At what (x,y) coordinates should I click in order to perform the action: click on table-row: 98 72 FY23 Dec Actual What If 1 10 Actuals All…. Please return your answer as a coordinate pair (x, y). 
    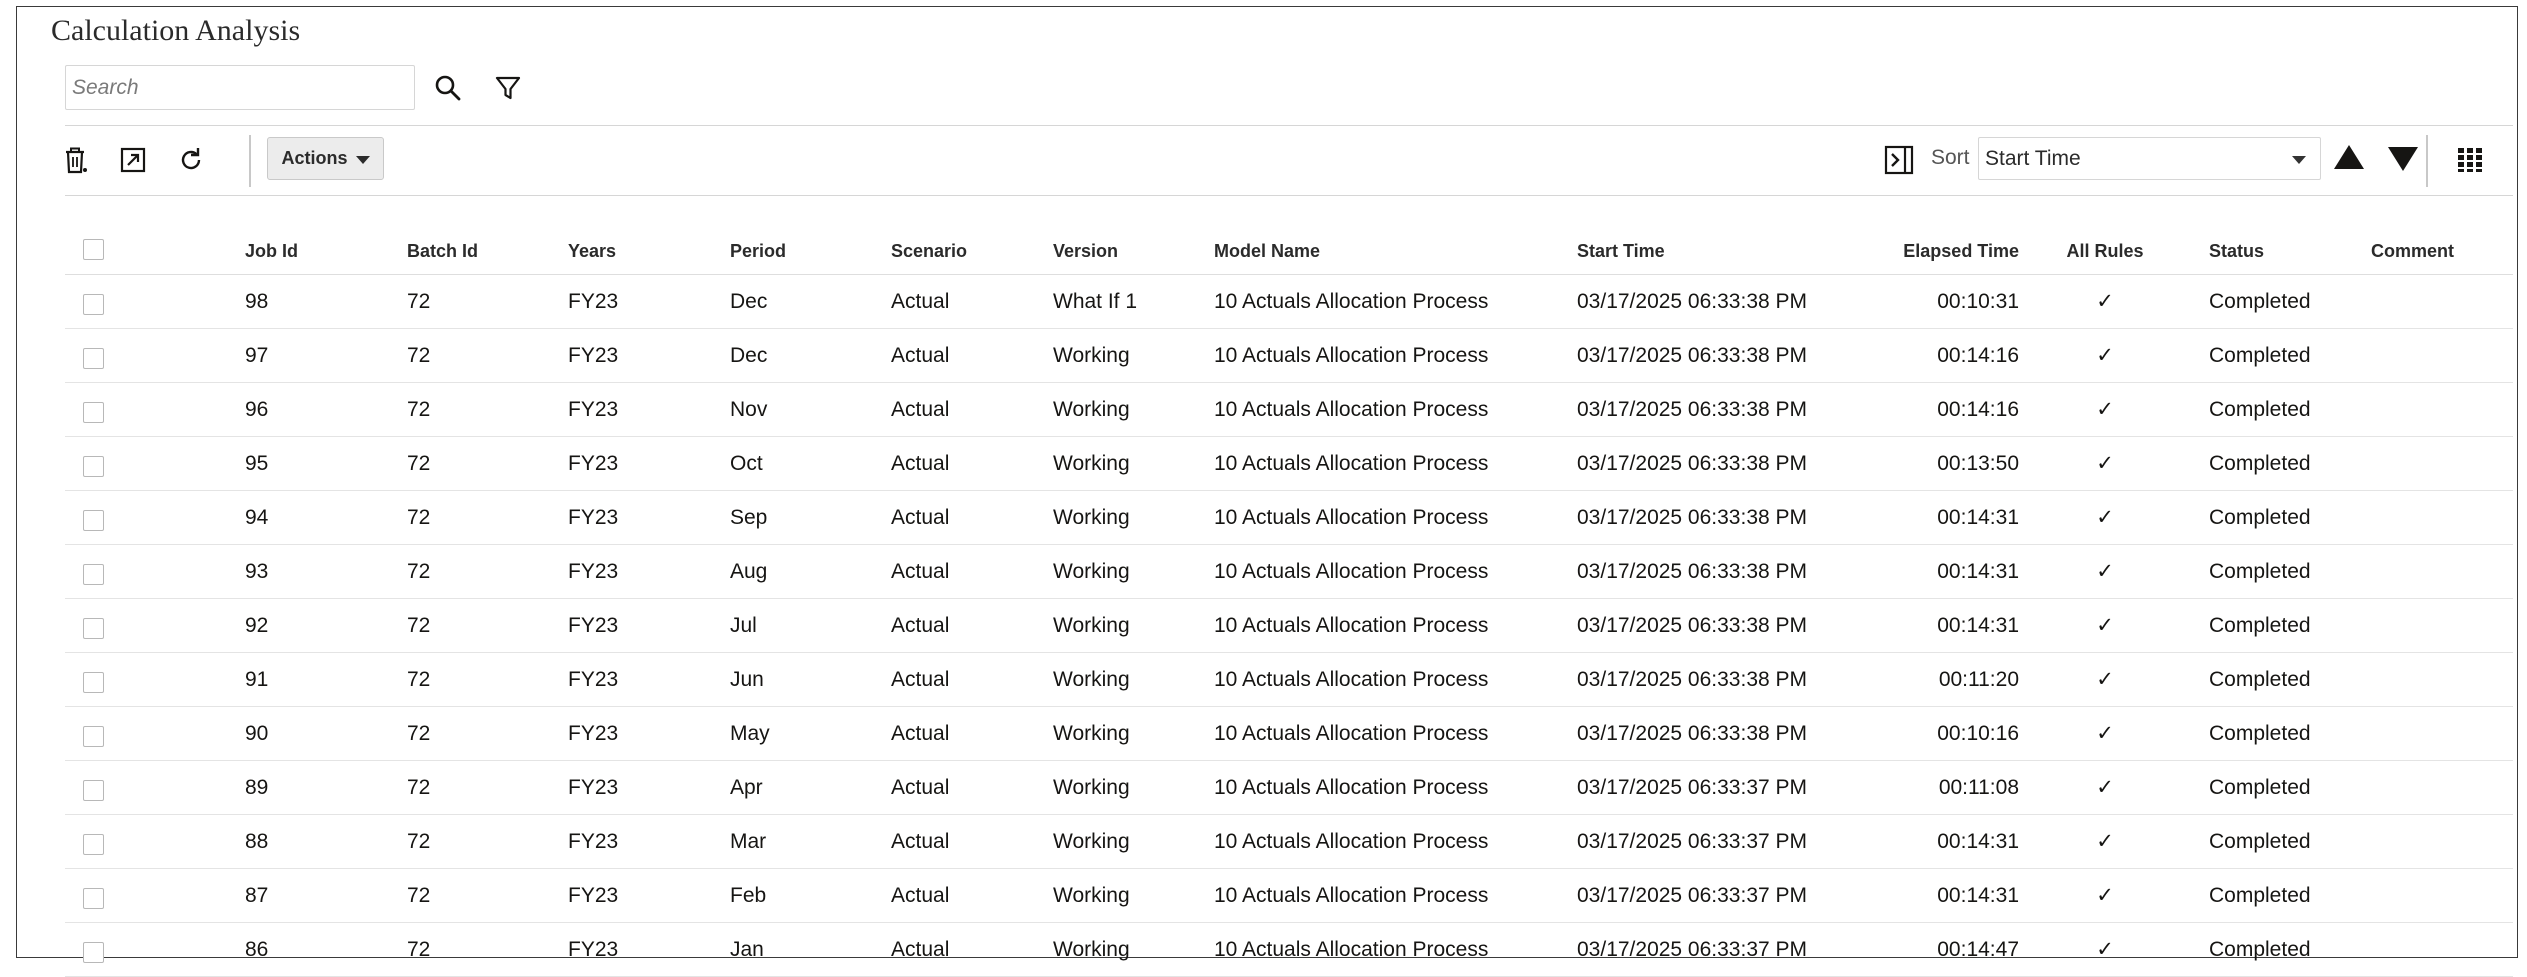
    Looking at the image, I should click on (1289, 302).